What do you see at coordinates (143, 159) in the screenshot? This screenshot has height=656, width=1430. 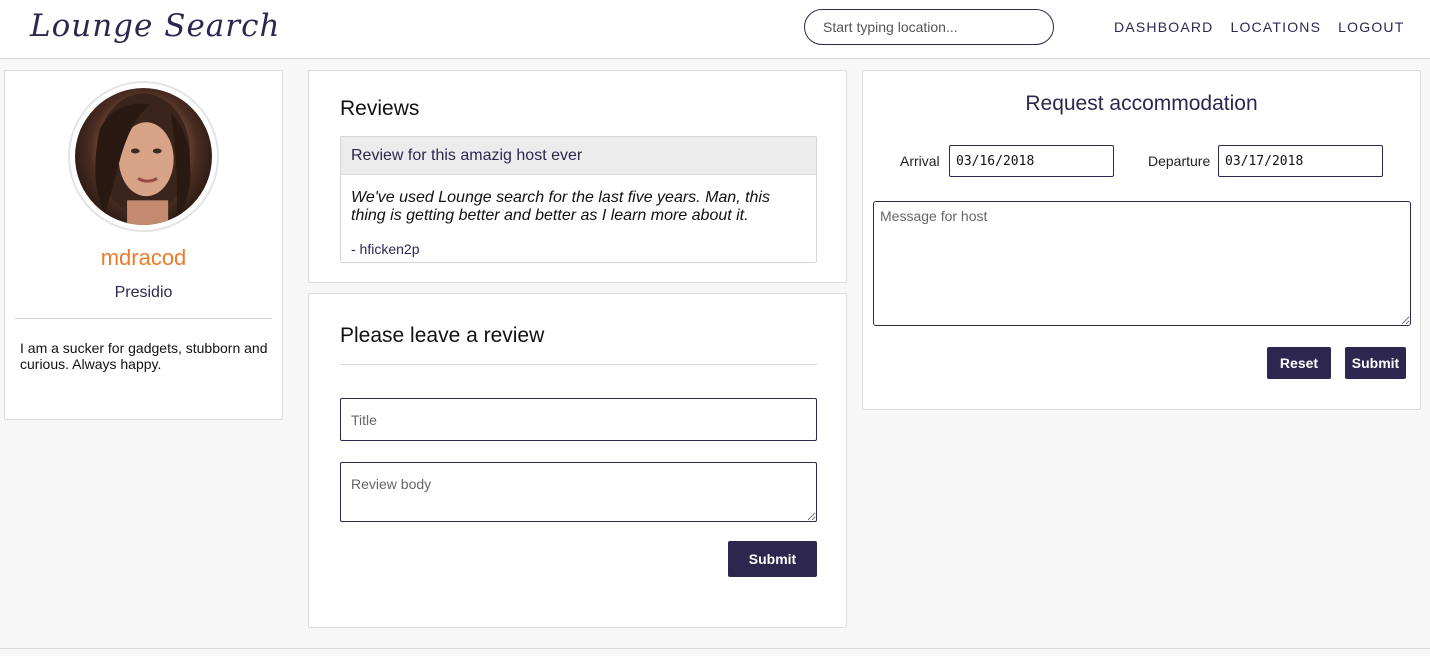 I see `avatar-portrait-image` at bounding box center [143, 159].